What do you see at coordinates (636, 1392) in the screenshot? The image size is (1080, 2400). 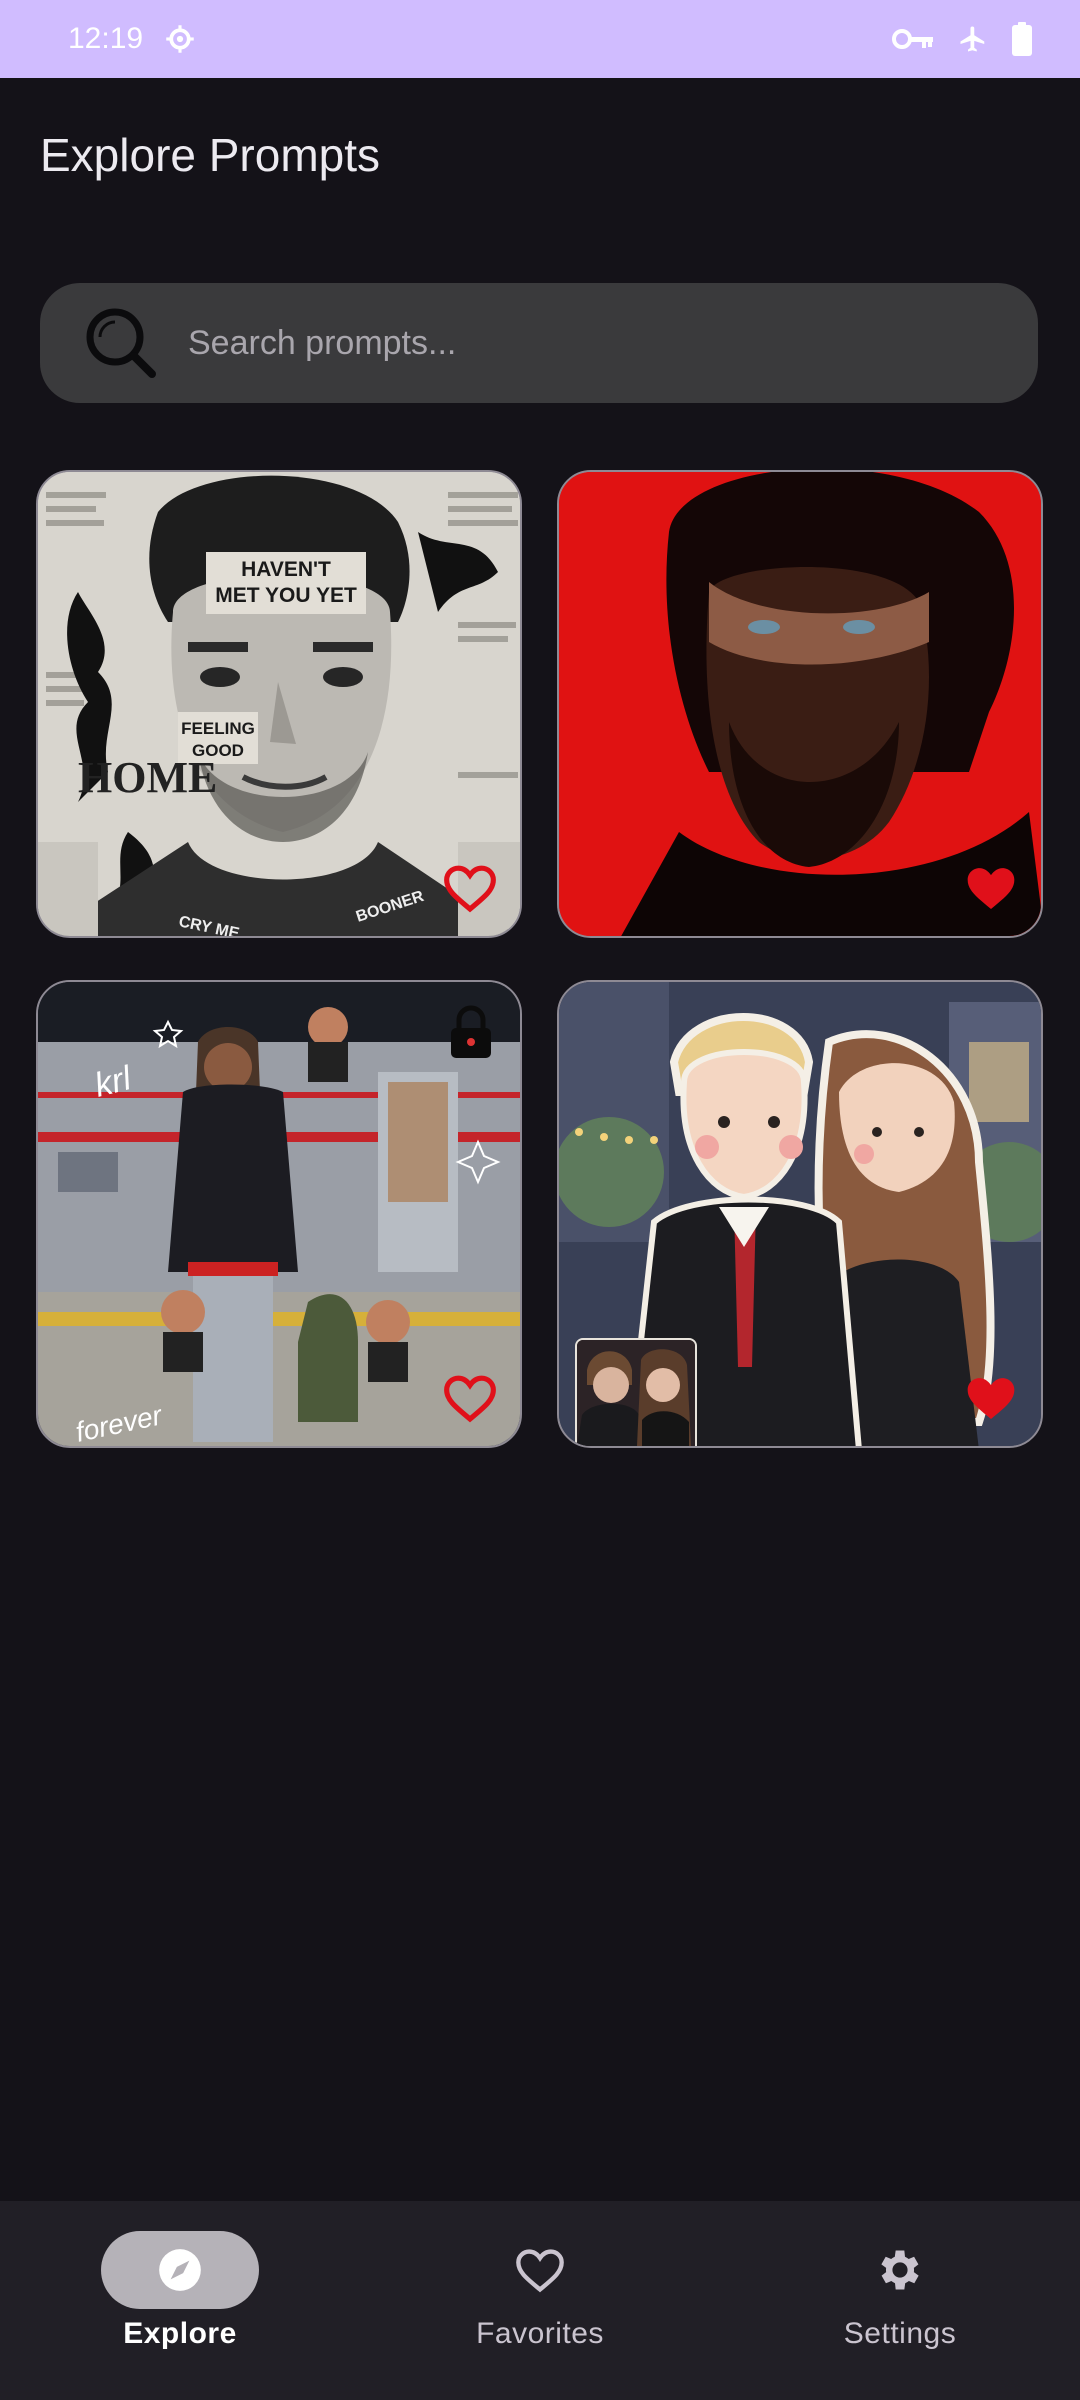 I see `reference-photo-thumbnail` at bounding box center [636, 1392].